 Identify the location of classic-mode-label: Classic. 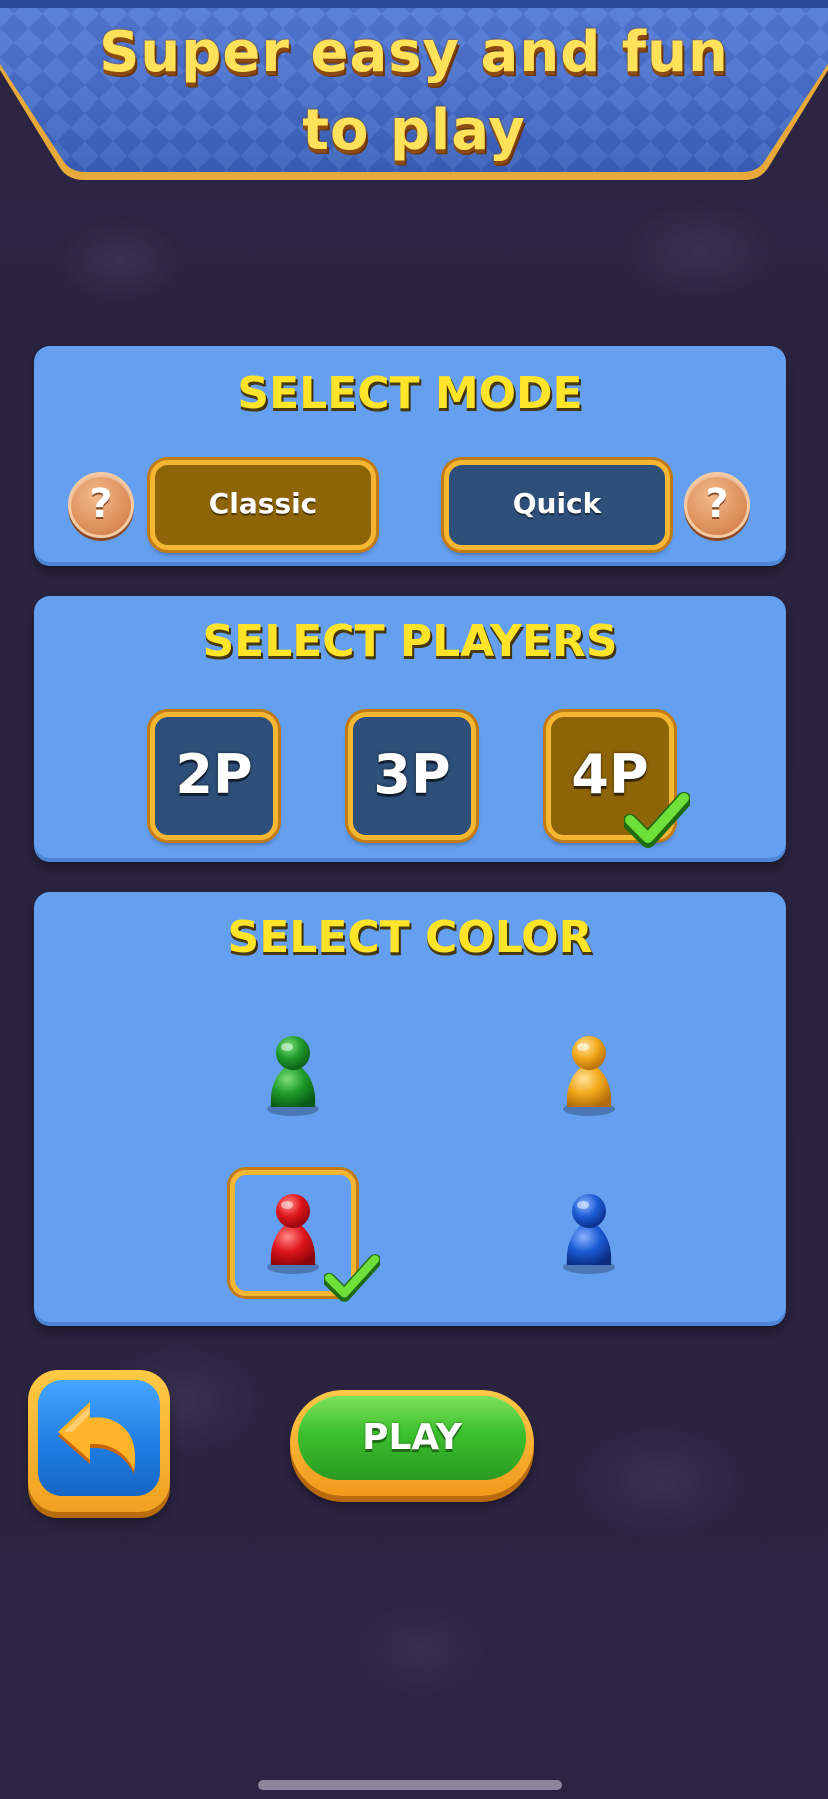
(263, 503).